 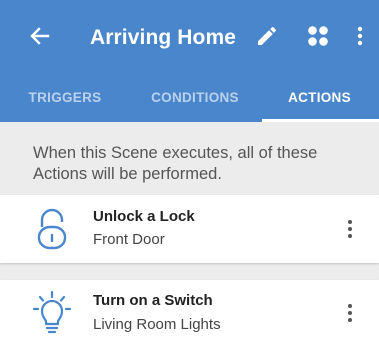 I want to click on apps-grid-icon, so click(x=318, y=36).